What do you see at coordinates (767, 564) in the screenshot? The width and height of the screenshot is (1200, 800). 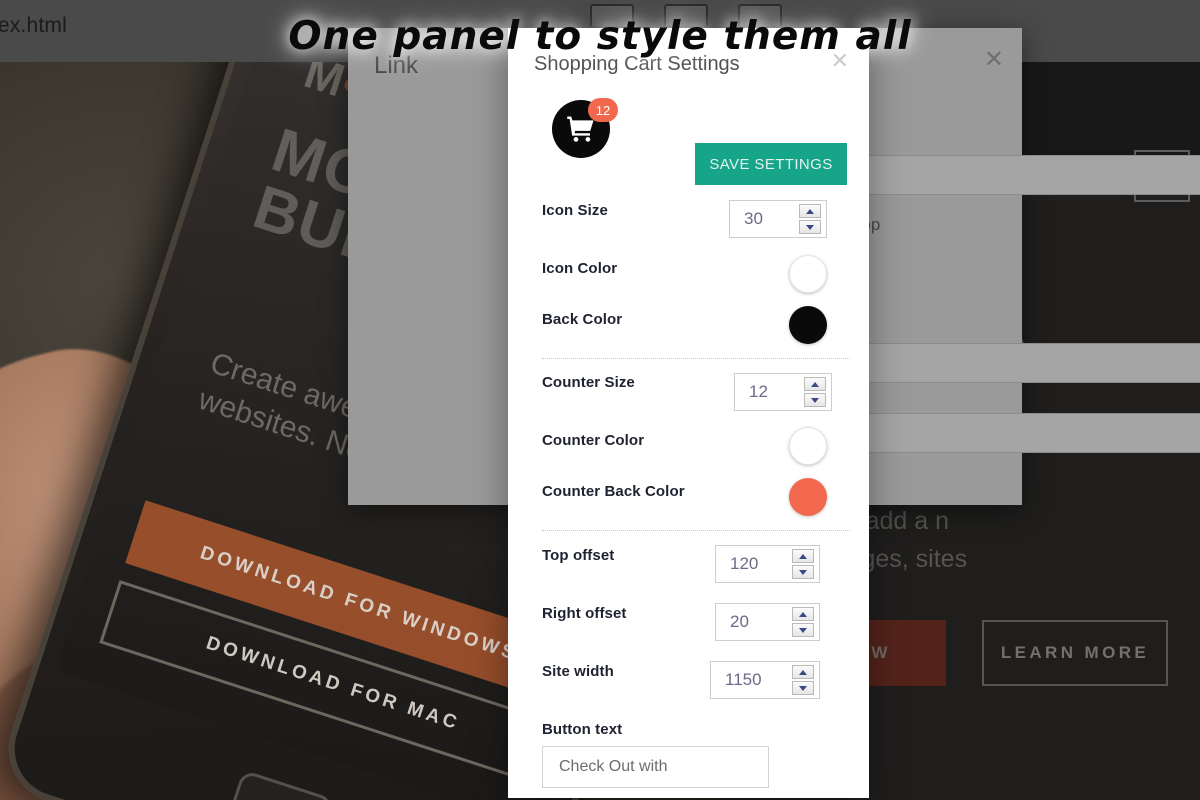 I see `top-offset-spinner: 120` at bounding box center [767, 564].